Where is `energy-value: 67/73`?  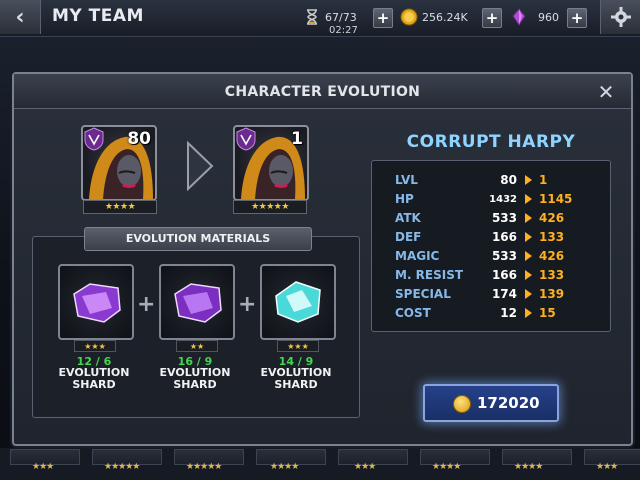 energy-value: 67/73 is located at coordinates (341, 17).